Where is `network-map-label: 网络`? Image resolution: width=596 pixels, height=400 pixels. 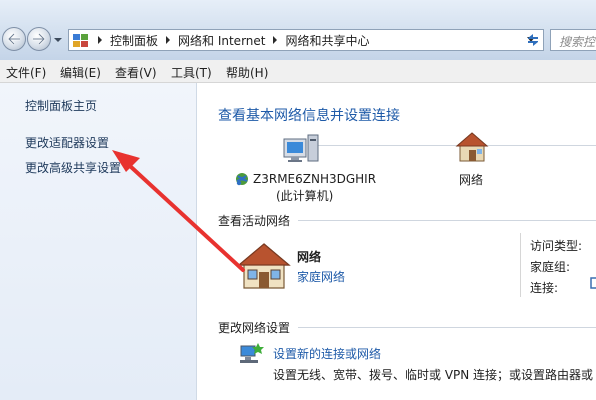 network-map-label: 网络 is located at coordinates (471, 180).